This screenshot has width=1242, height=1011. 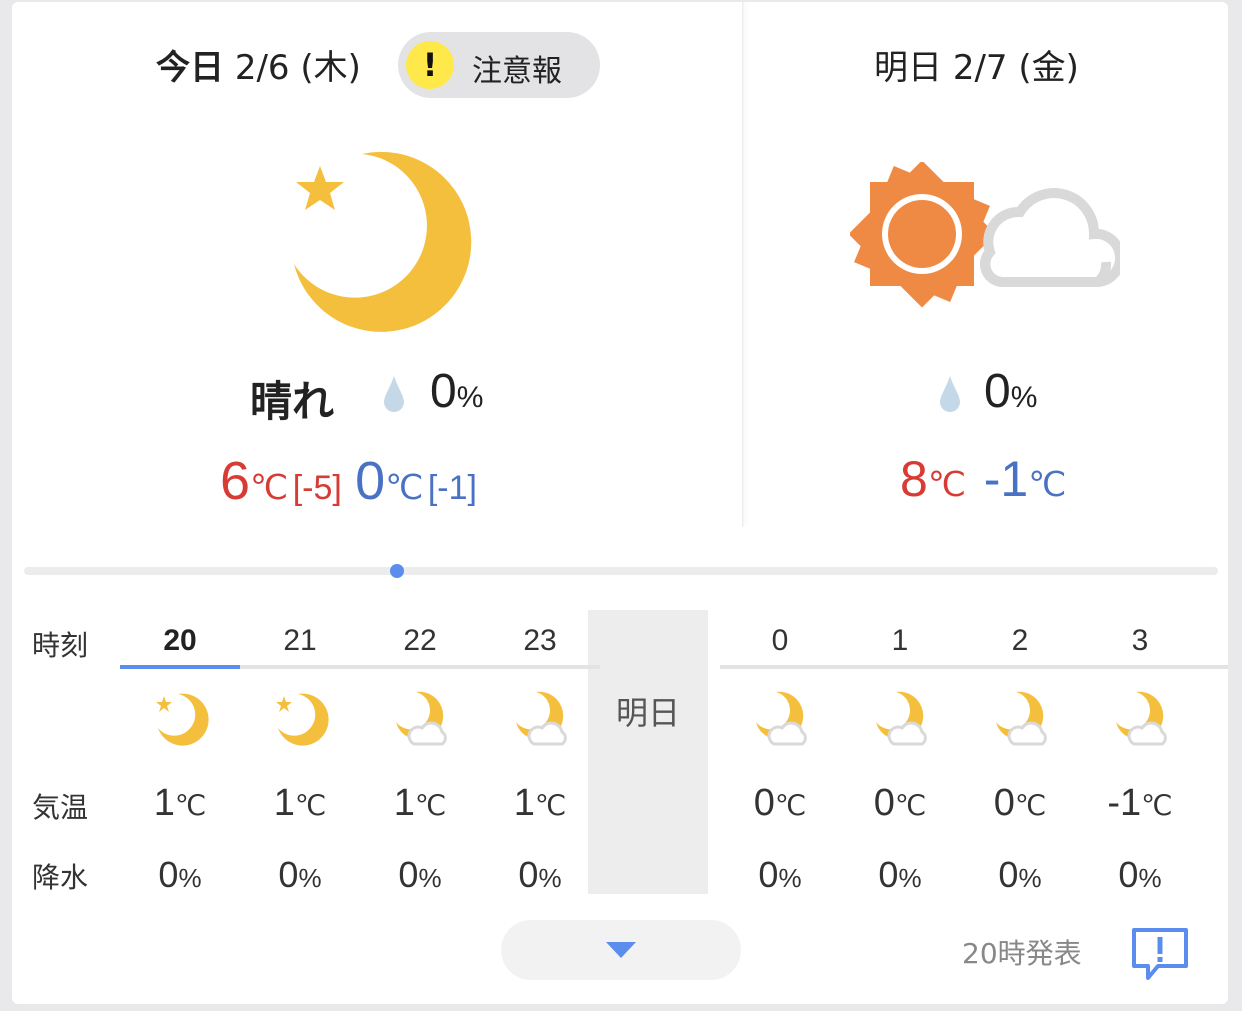 I want to click on hourly-scroll-knob, so click(x=397, y=571).